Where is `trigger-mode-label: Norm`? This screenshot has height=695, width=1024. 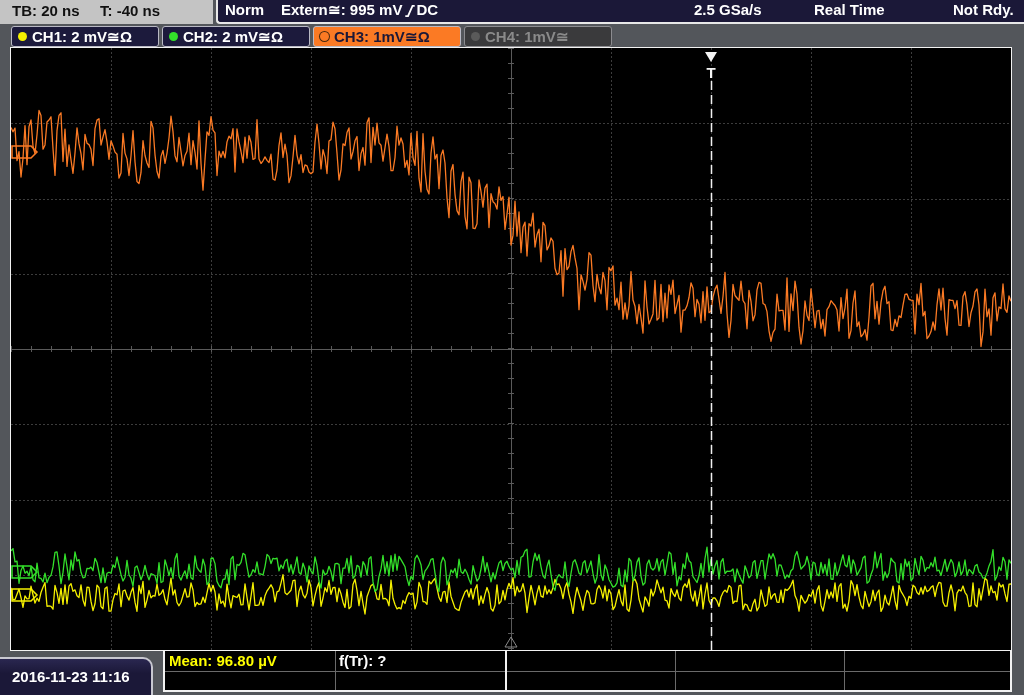
trigger-mode-label: Norm is located at coordinates (245, 10).